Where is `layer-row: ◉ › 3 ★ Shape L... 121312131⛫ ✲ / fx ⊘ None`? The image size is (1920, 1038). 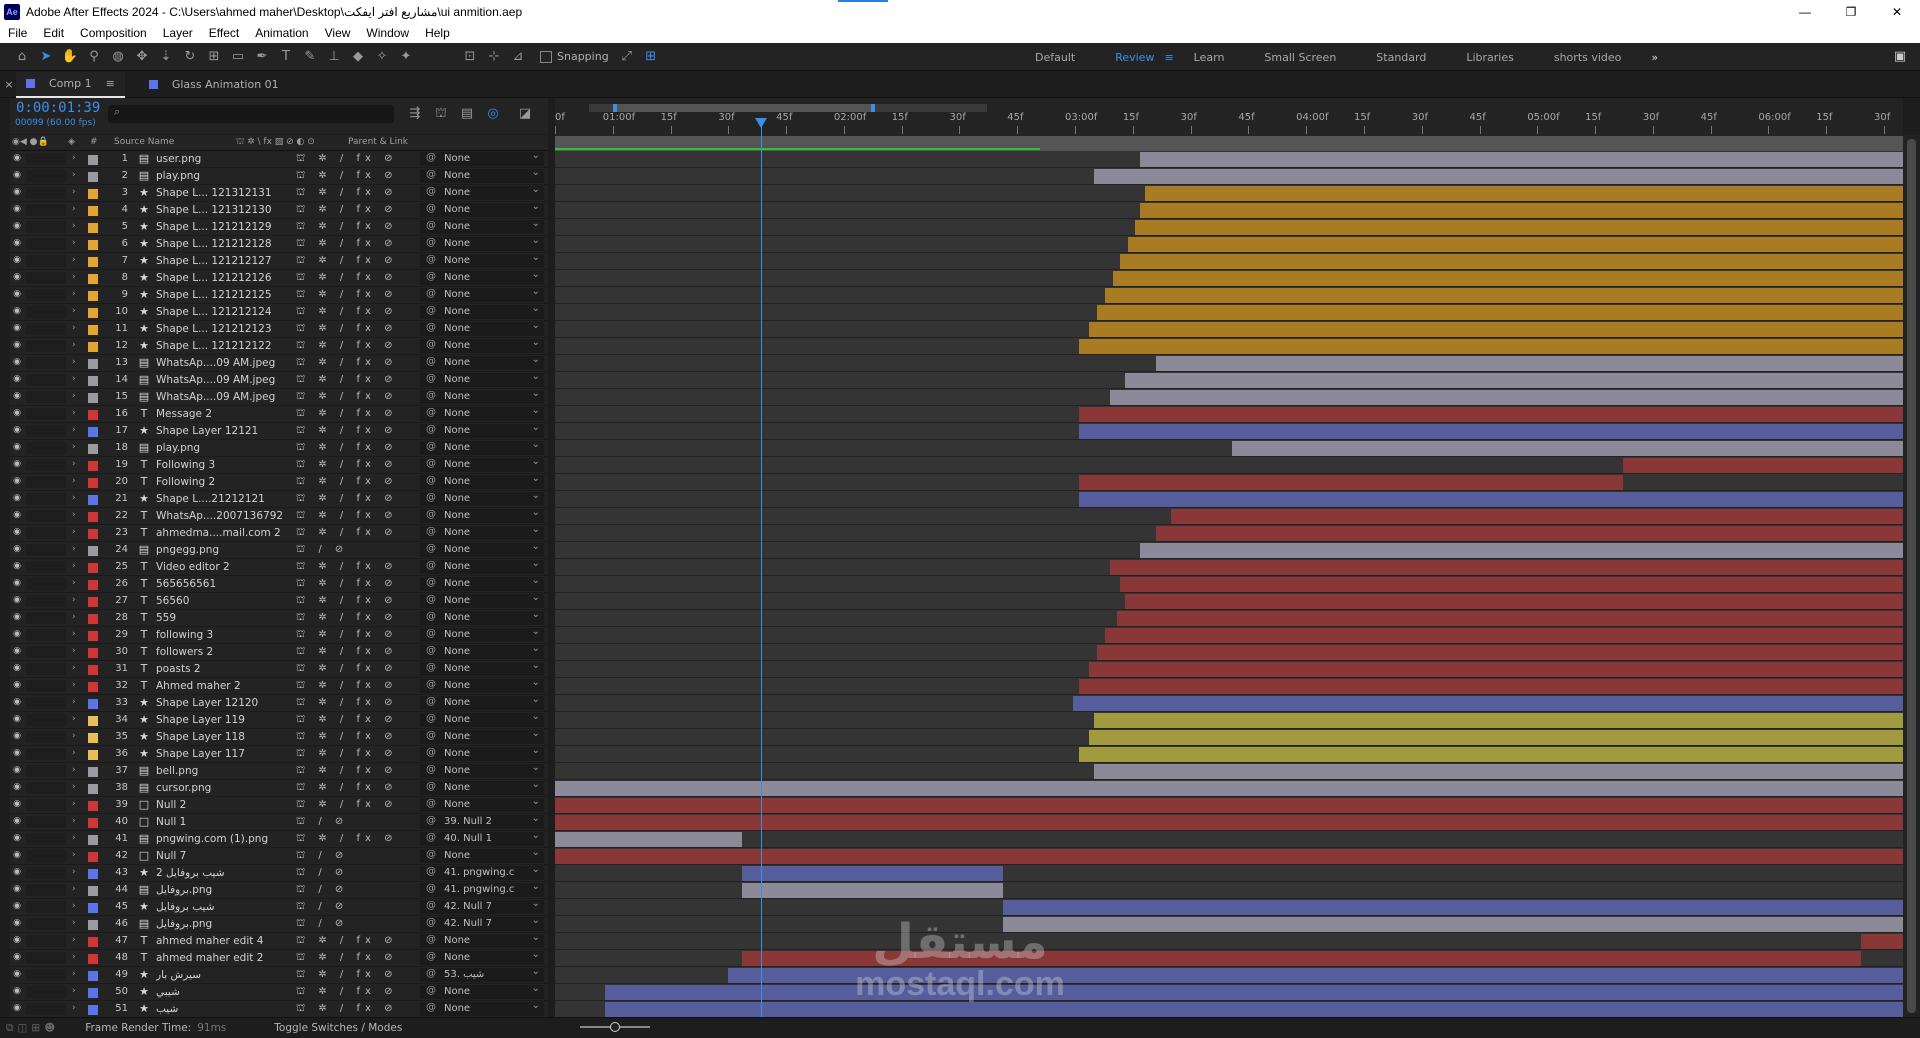 layer-row: ◉ › 3 ★ Shape L... 121312131⛫ ✲ / fx ⊘ None is located at coordinates (279, 193).